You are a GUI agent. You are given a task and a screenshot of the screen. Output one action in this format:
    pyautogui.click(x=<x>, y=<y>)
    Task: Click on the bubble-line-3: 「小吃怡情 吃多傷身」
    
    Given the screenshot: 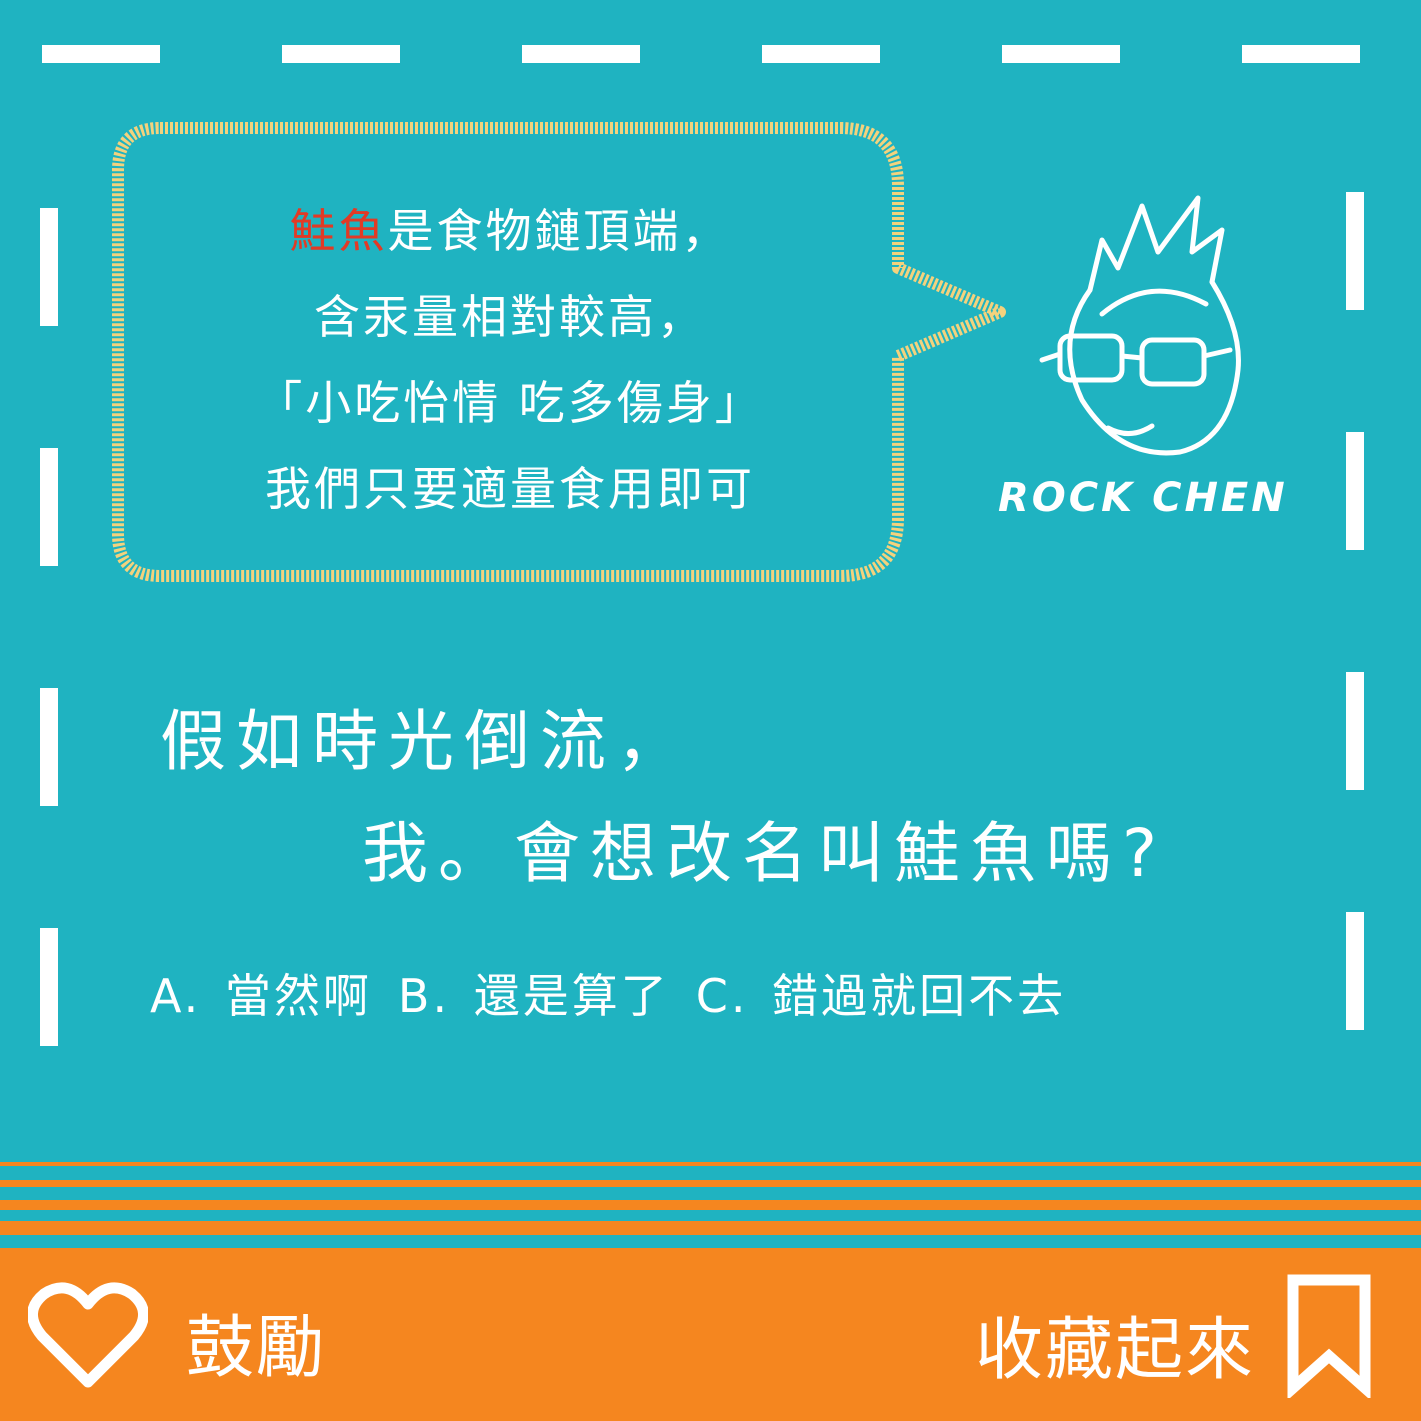 What is the action you would take?
    pyautogui.click(x=510, y=403)
    